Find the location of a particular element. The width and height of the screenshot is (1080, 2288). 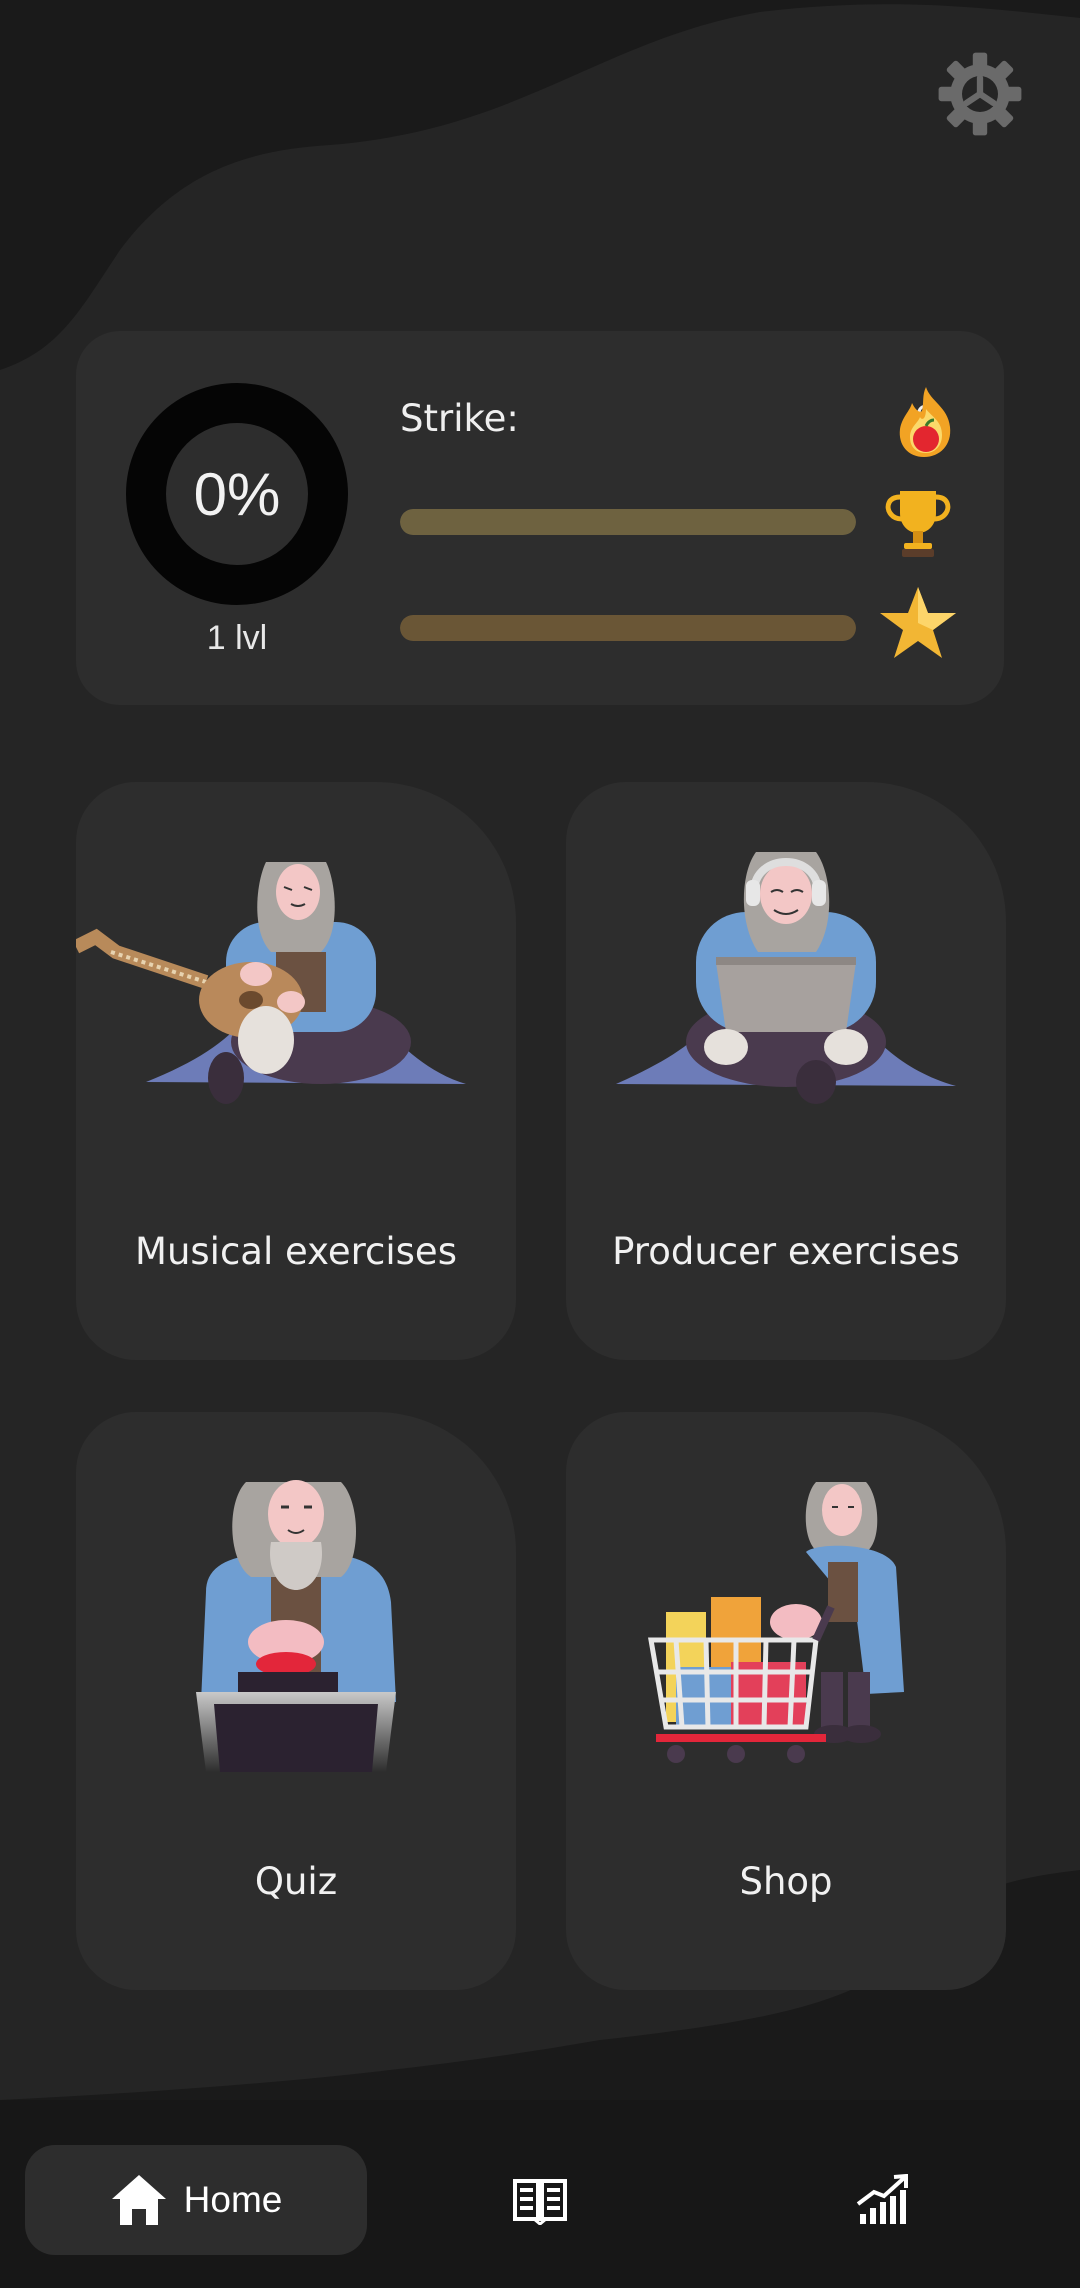

book-icon is located at coordinates (540, 2202).